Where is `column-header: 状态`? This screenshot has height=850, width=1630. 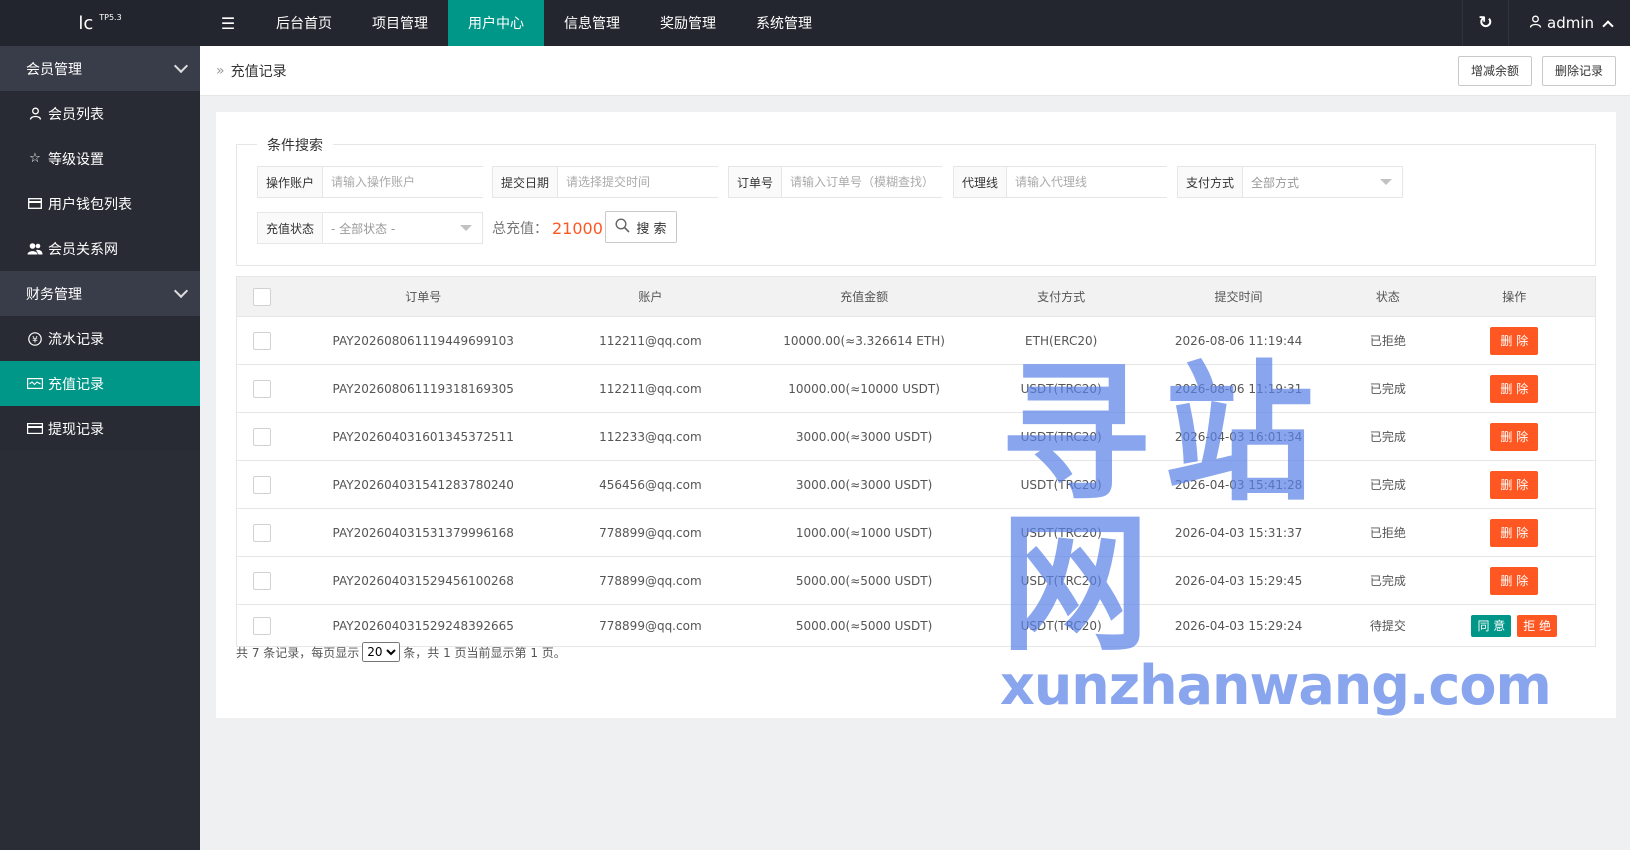
column-header: 状态 is located at coordinates (1388, 296).